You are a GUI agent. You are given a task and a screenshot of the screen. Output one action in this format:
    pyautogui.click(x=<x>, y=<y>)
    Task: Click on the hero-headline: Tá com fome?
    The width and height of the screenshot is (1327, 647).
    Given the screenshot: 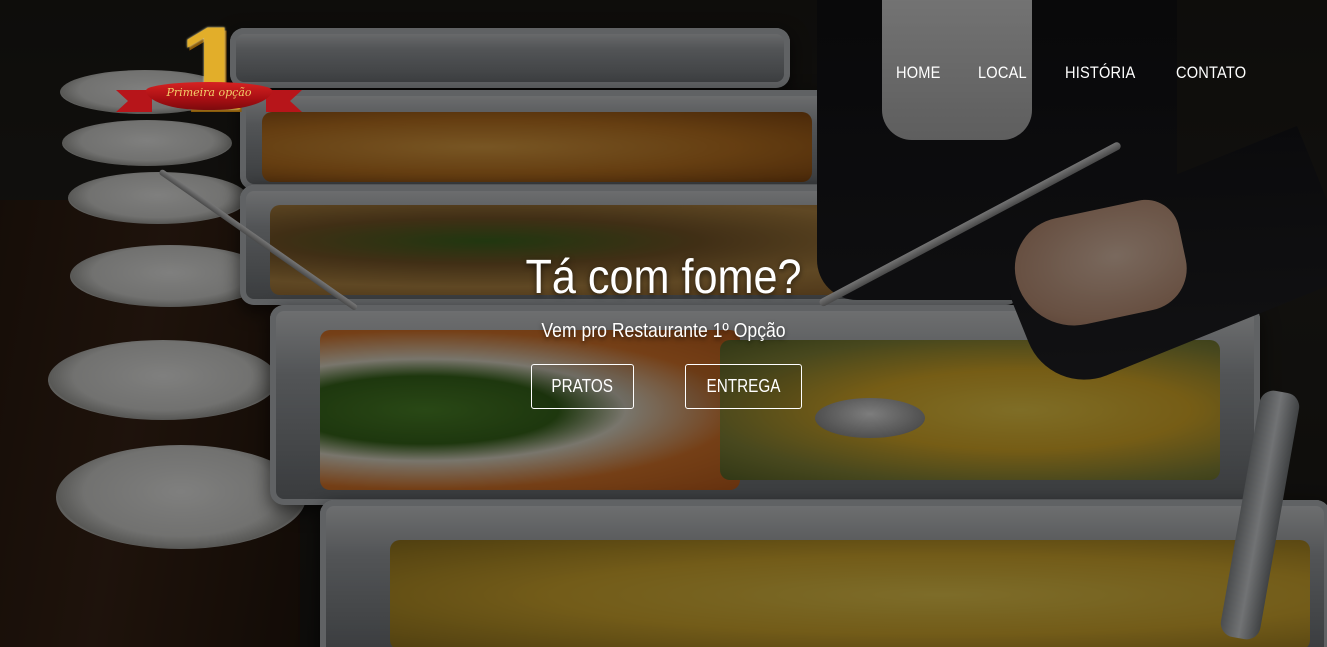 What is the action you would take?
    pyautogui.click(x=663, y=277)
    